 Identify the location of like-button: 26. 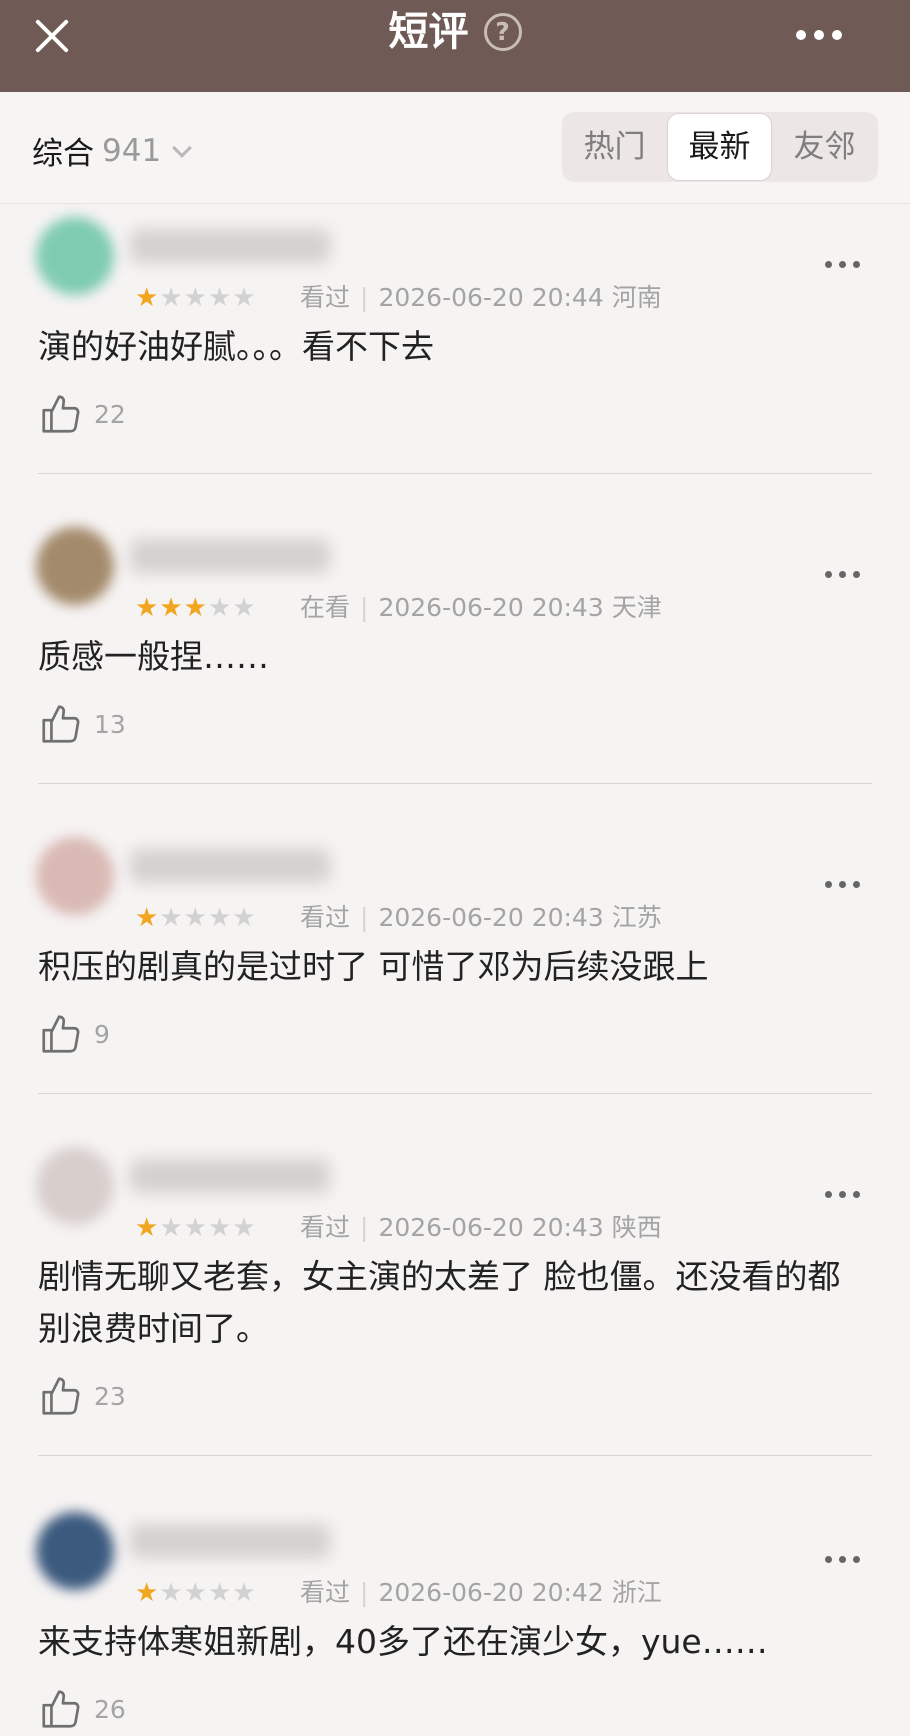
(82, 1709).